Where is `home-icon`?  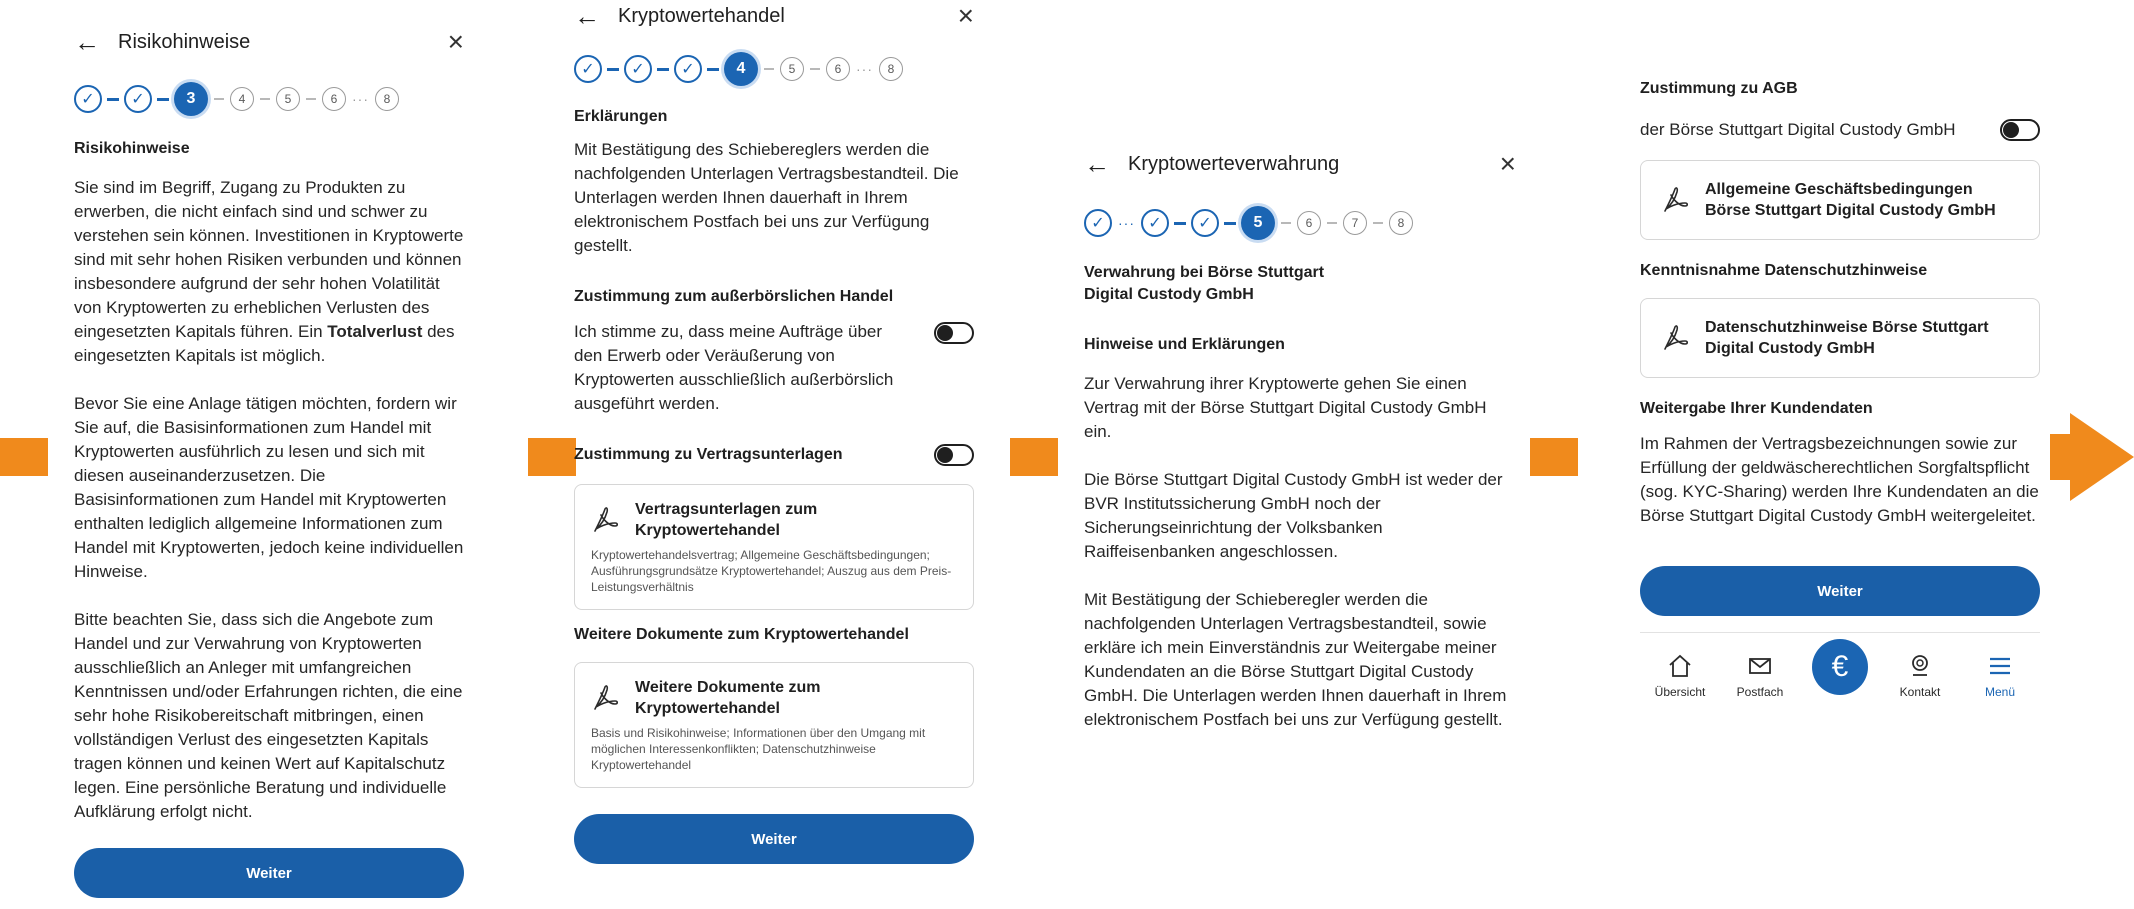
home-icon is located at coordinates (1680, 665).